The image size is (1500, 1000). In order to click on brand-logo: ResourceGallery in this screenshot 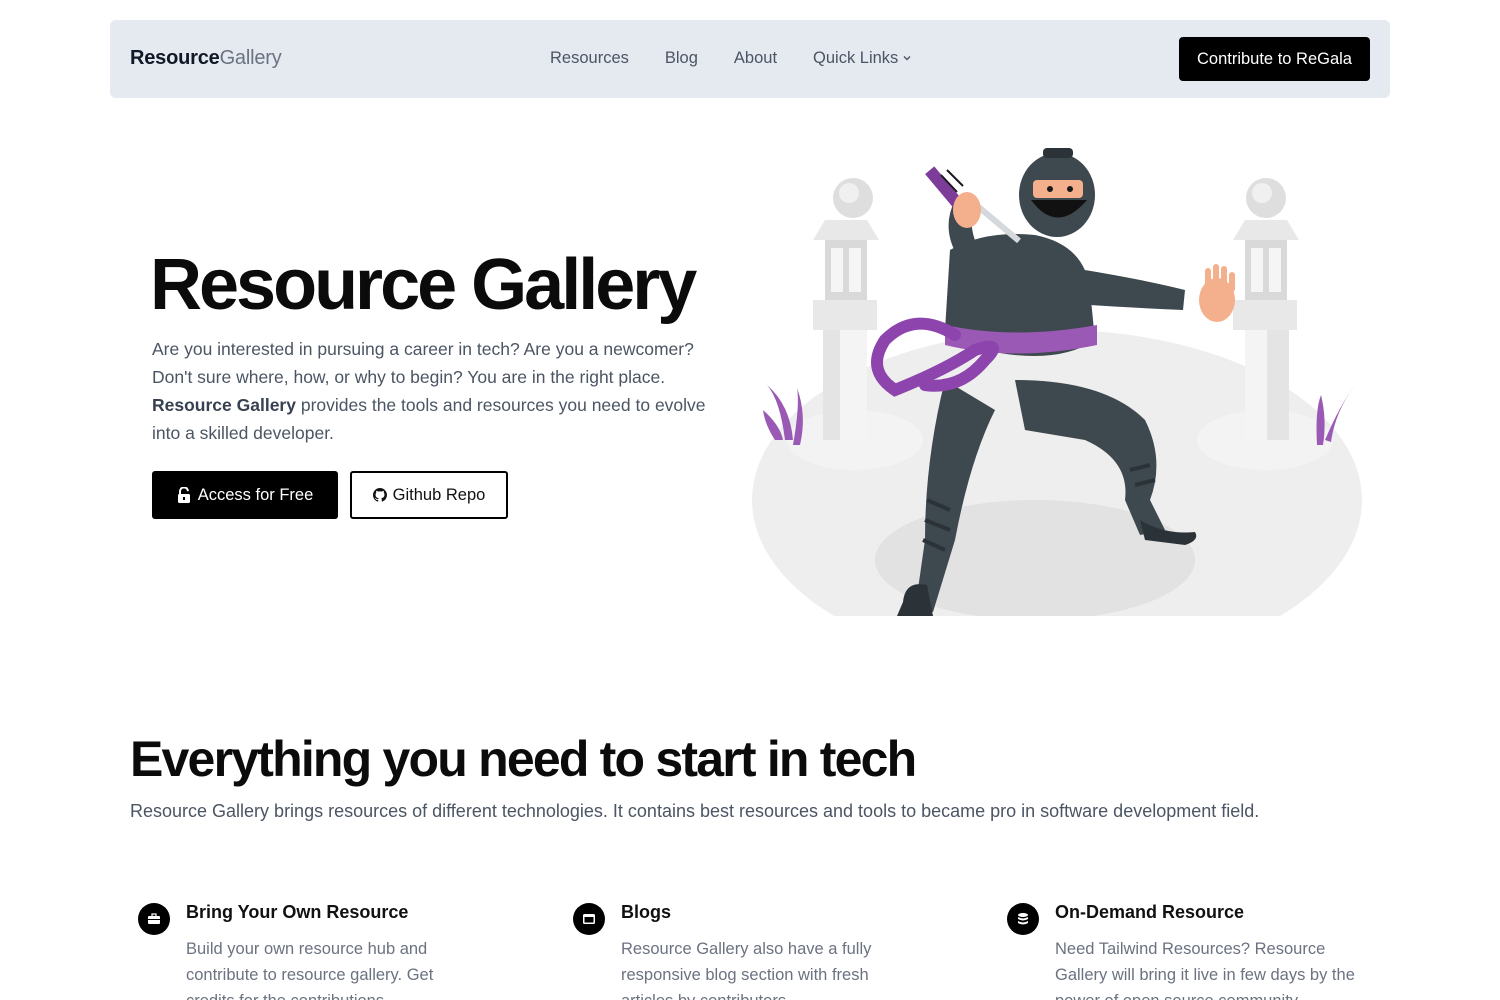, I will do `click(206, 58)`.